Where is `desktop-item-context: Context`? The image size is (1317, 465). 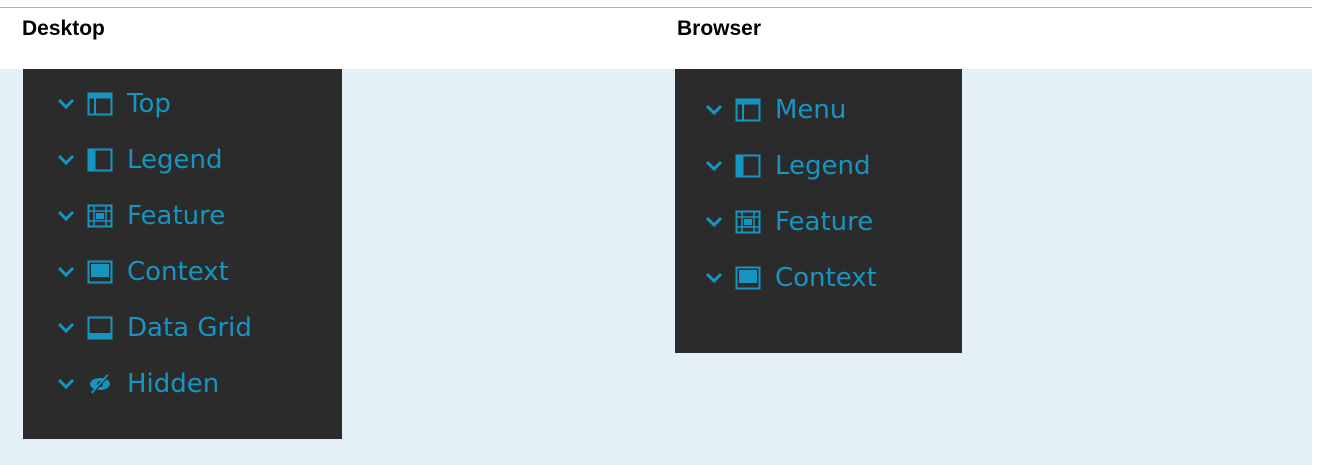
desktop-item-context: Context is located at coordinates (142, 272).